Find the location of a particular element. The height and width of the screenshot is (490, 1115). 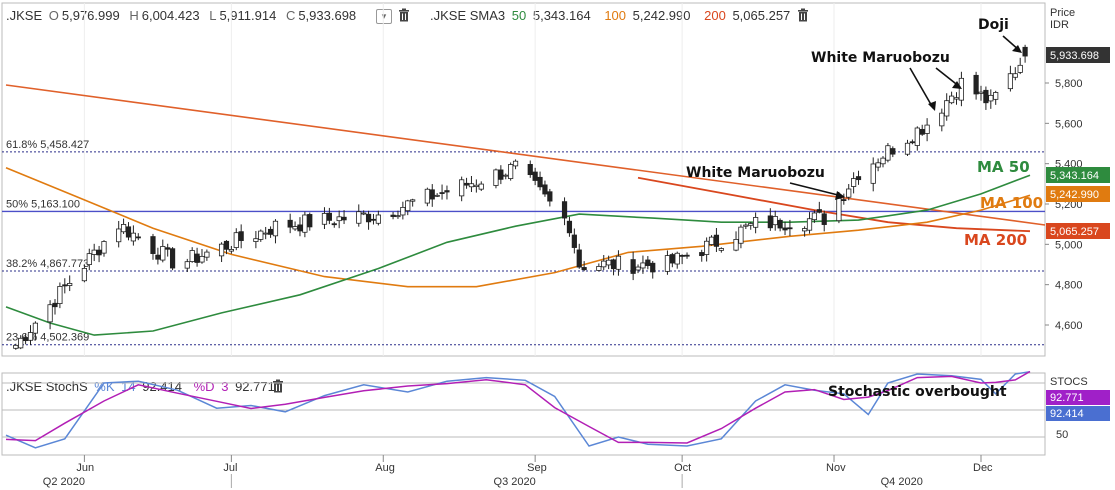

stoch-d-line is located at coordinates (518, 407).